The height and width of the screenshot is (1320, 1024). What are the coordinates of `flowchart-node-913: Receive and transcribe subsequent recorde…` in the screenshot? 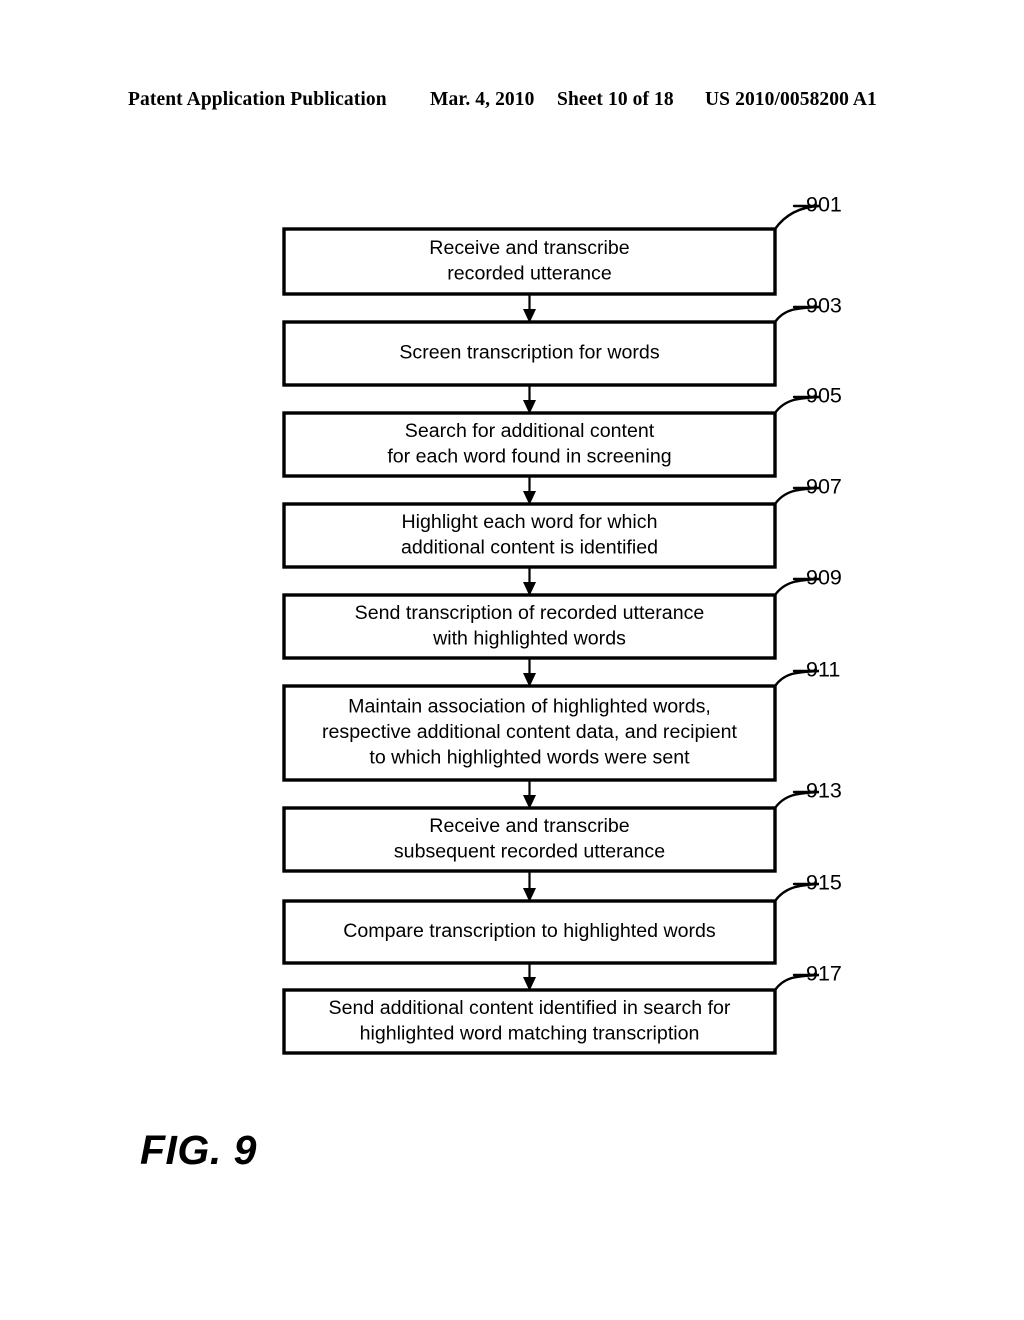 It's located at (529, 839).